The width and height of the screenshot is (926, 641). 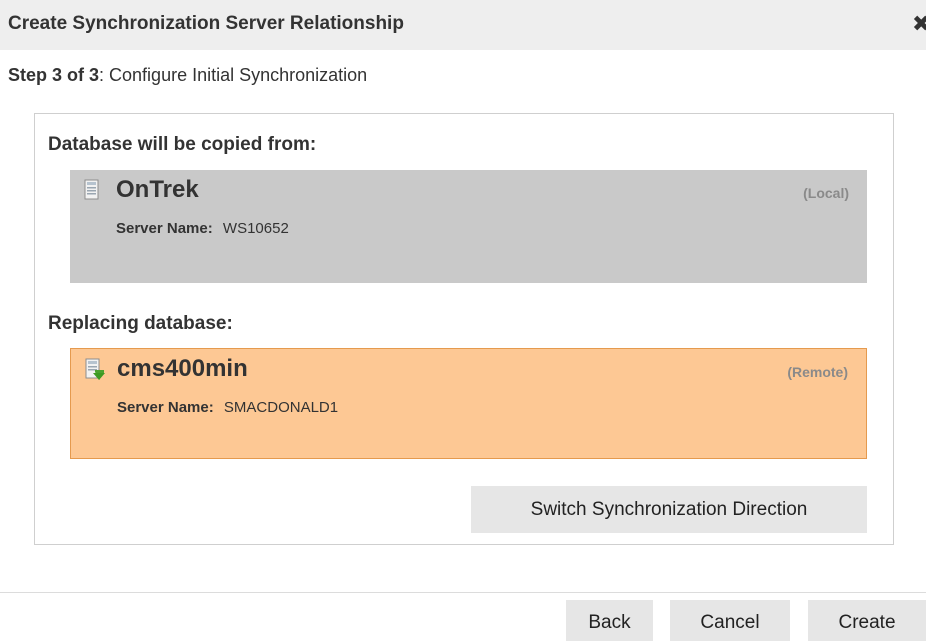 I want to click on back-button: Back, so click(x=609, y=620).